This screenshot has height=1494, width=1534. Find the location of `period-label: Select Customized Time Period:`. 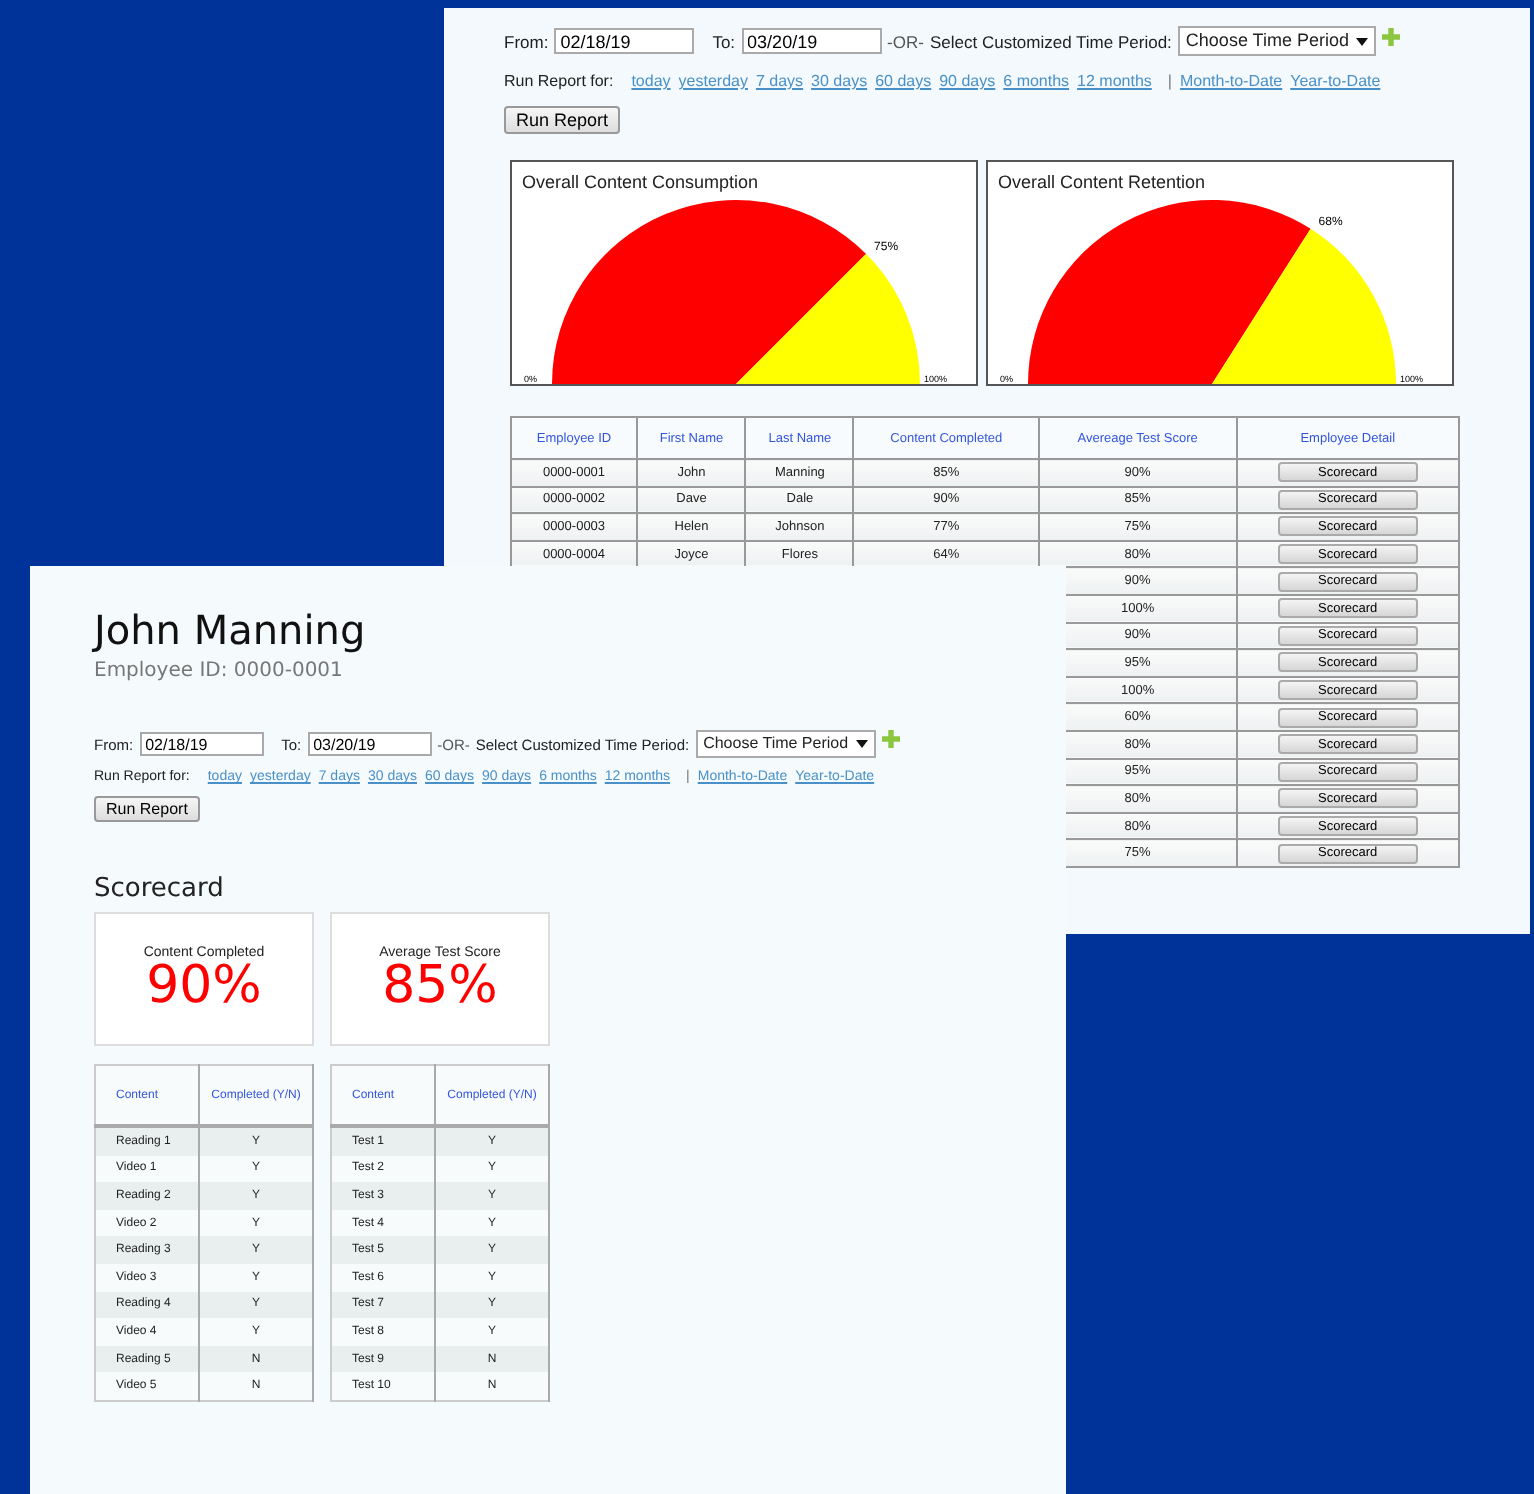

period-label: Select Customized Time Period: is located at coordinates (1050, 41).